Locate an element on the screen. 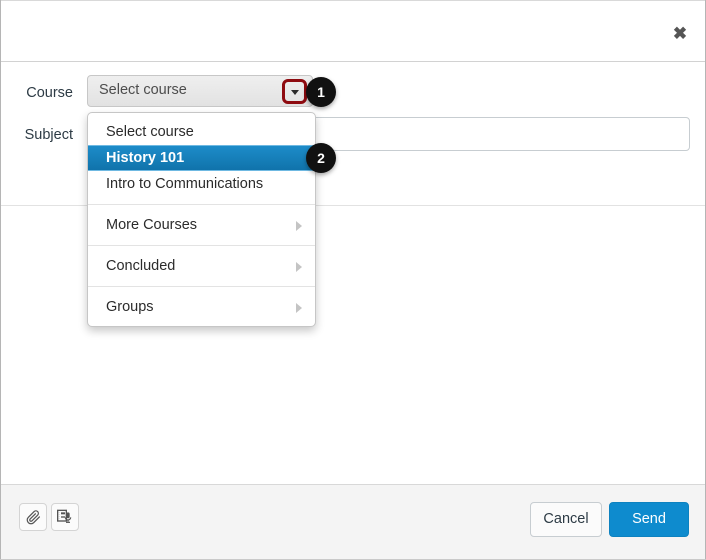 The image size is (706, 560). chevron-down-glyph is located at coordinates (294, 92).